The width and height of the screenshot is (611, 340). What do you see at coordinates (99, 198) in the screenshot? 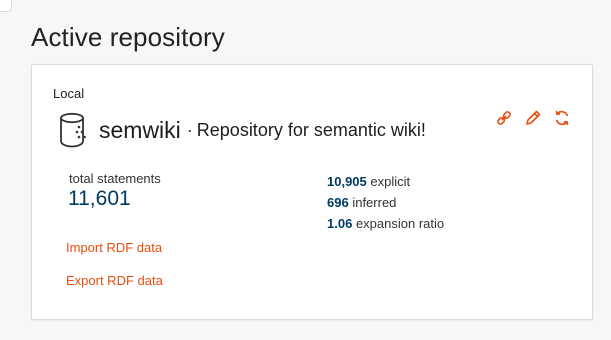
I see `total-statements-value: 11,601` at bounding box center [99, 198].